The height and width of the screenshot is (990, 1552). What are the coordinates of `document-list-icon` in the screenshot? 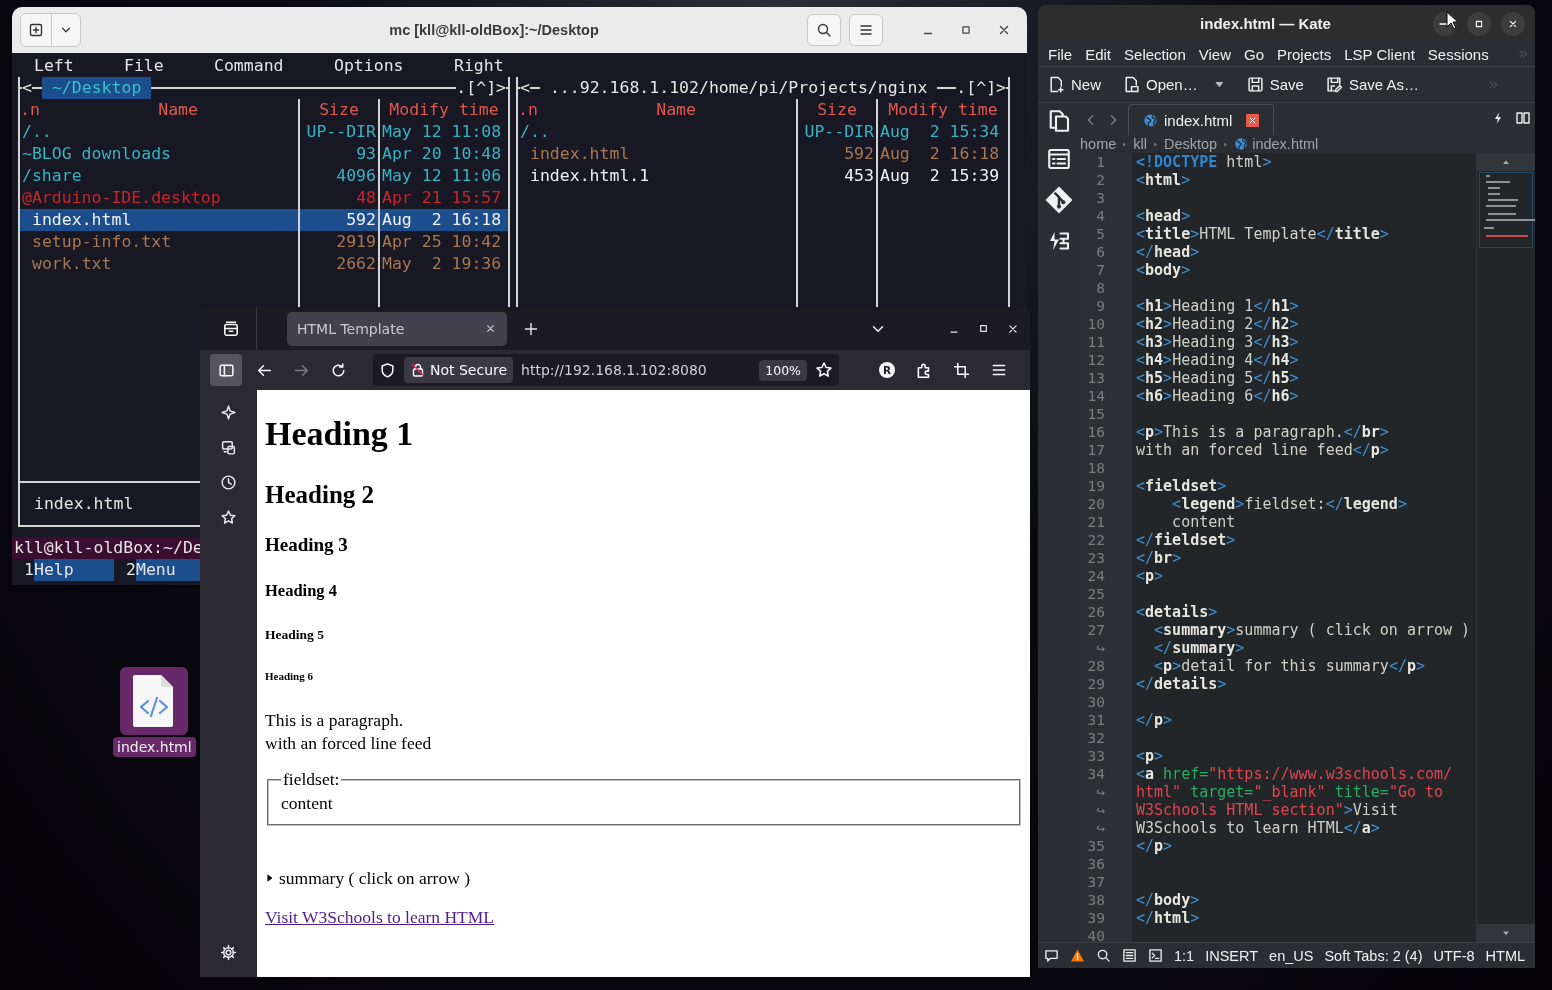 It's located at (1129, 955).